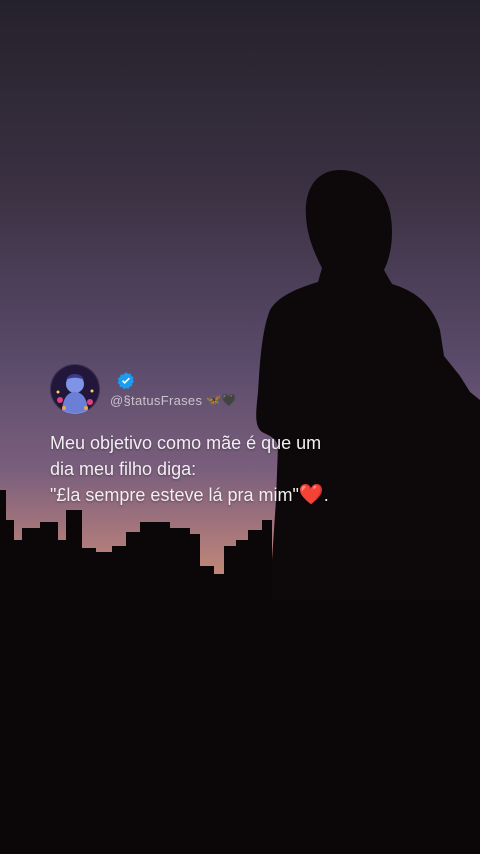 This screenshot has height=854, width=480. Describe the element at coordinates (156, 400) in the screenshot. I see `username: @§tatusFrases` at that location.